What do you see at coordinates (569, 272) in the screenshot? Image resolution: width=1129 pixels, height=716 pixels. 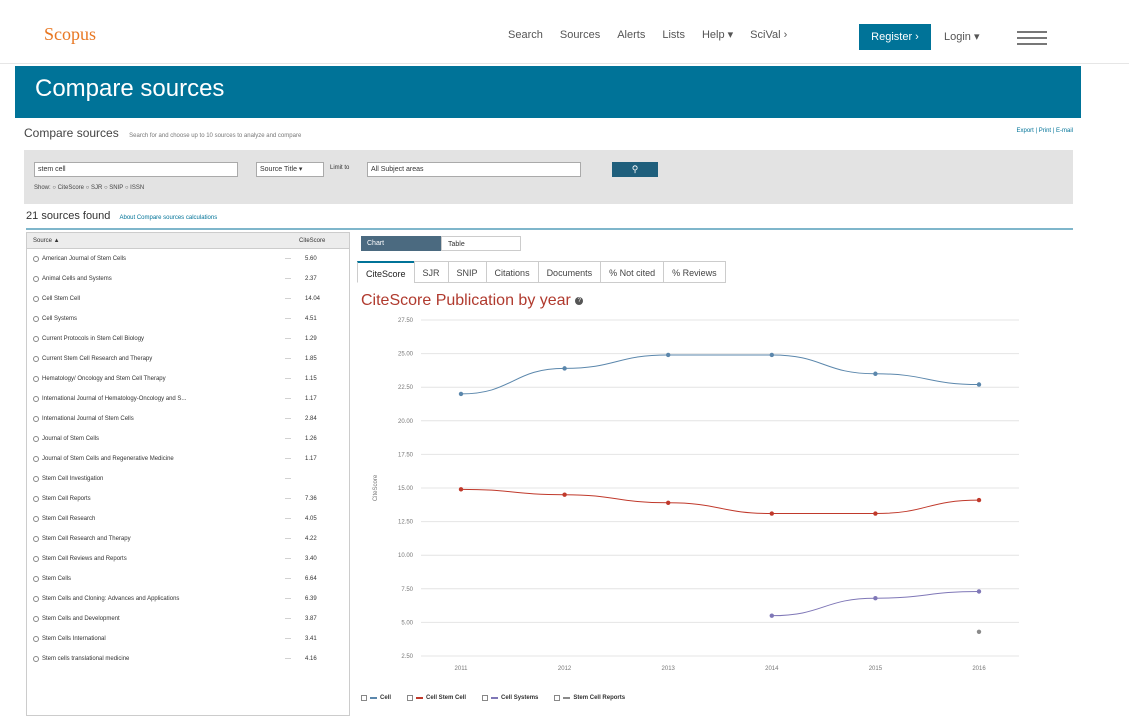 I see `tab-documents: Documents` at bounding box center [569, 272].